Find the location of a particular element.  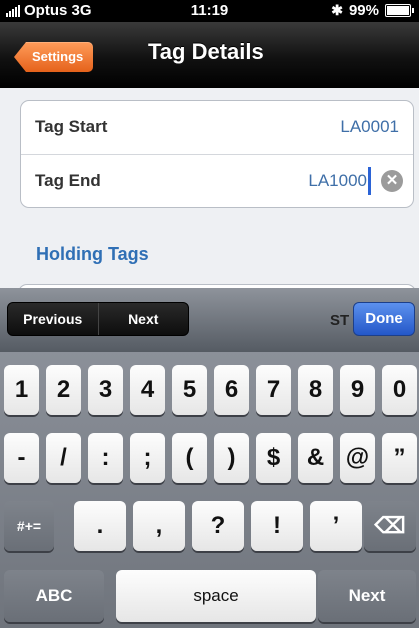

keyboard-toolbar: Previous Next ST Done is located at coordinates (209, 320).